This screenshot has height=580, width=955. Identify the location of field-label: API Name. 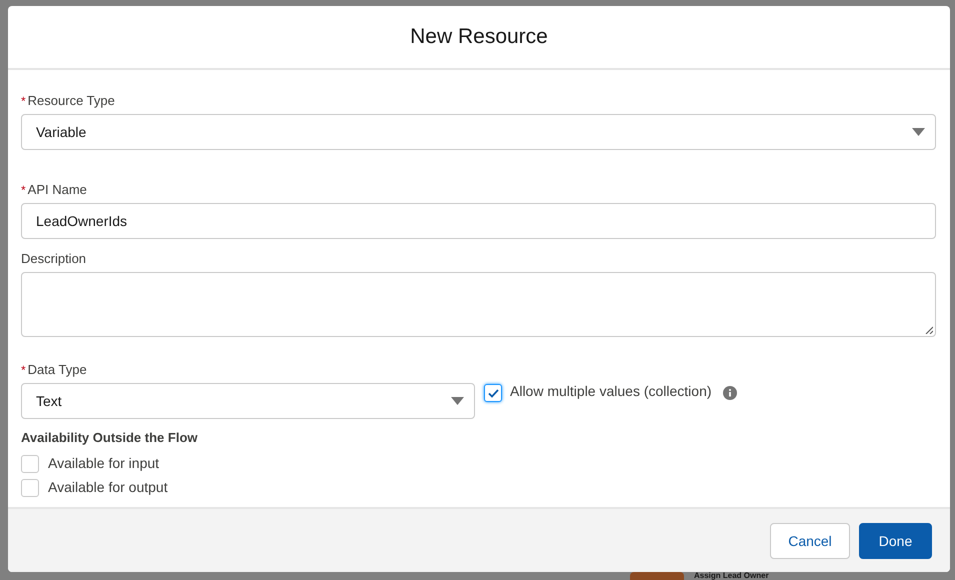
(57, 189).